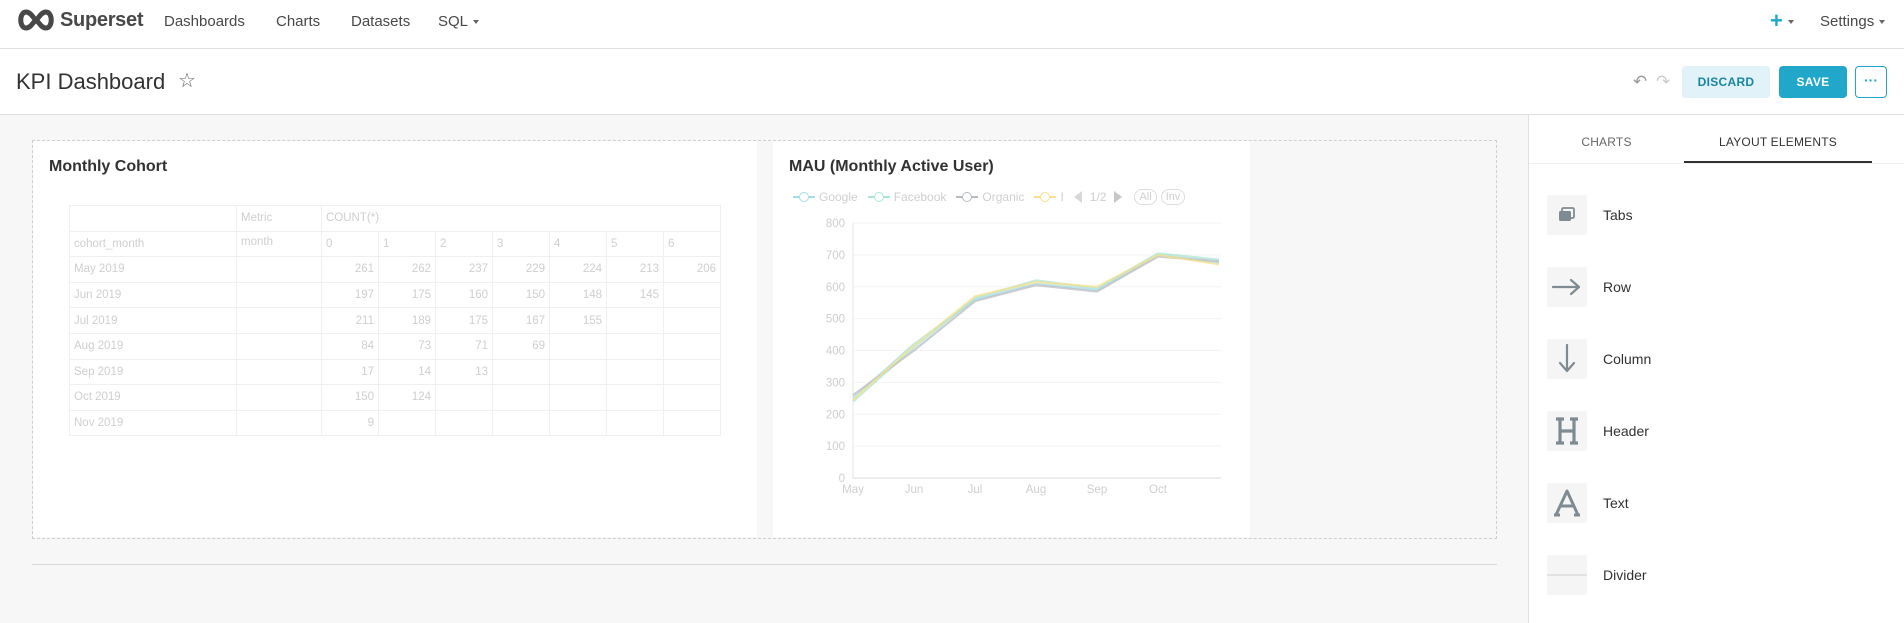 The width and height of the screenshot is (1904, 623). I want to click on tabs-icon, so click(1567, 215).